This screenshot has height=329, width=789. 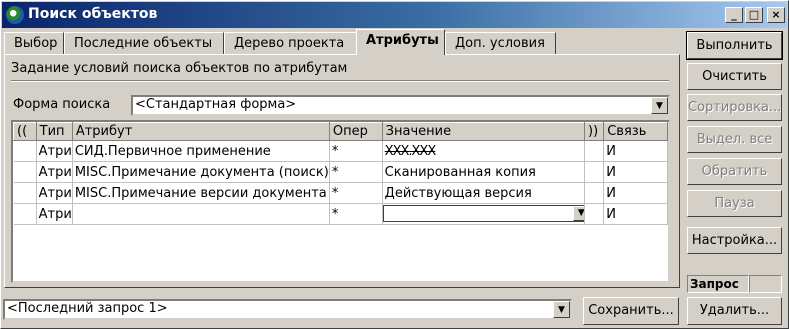 I want to click on app-globe-icon, so click(x=15, y=15).